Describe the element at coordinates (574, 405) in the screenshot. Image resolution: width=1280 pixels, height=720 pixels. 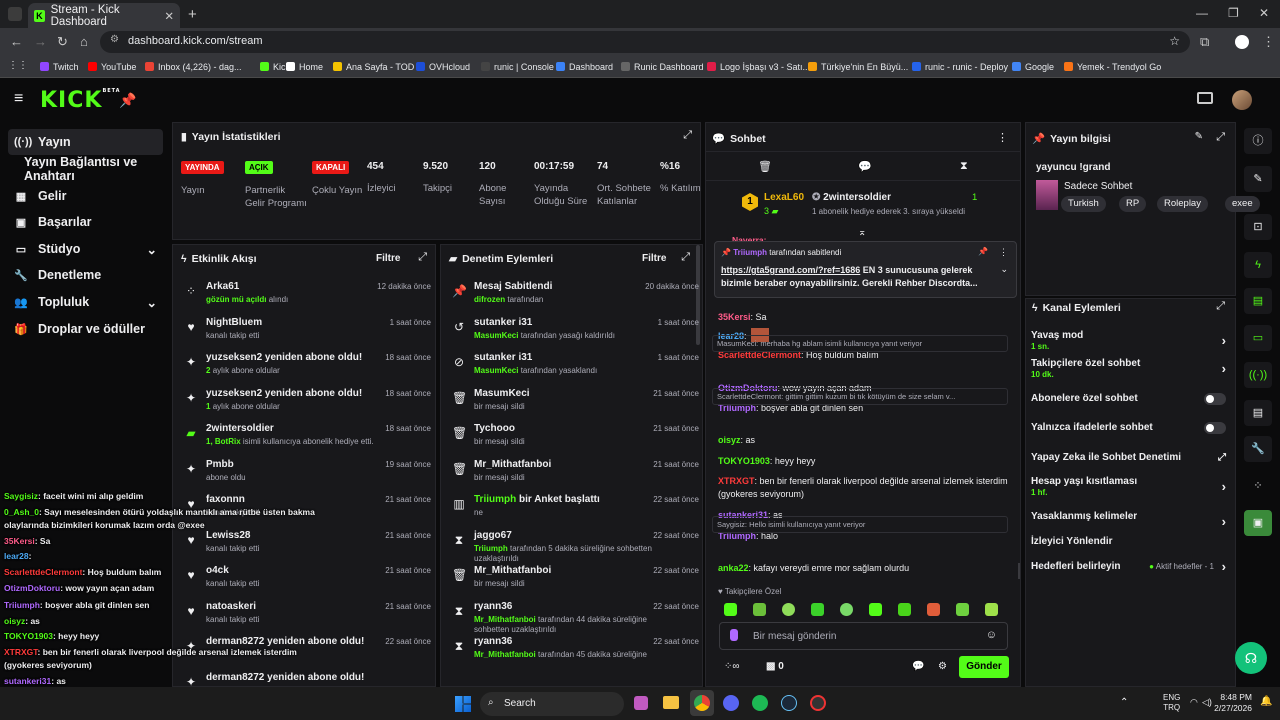
I see `list-item: 🗑 MasumKeci bir mesajı sildi 21 saat önce` at that location.